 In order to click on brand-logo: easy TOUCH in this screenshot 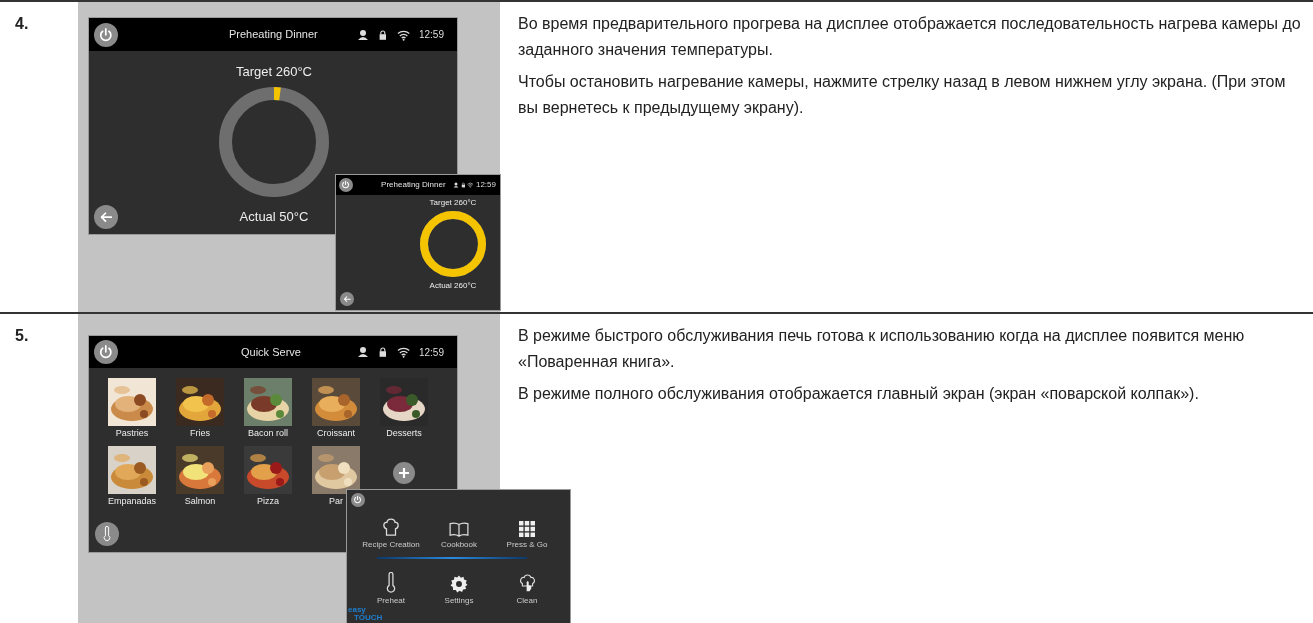, I will do `click(365, 614)`.